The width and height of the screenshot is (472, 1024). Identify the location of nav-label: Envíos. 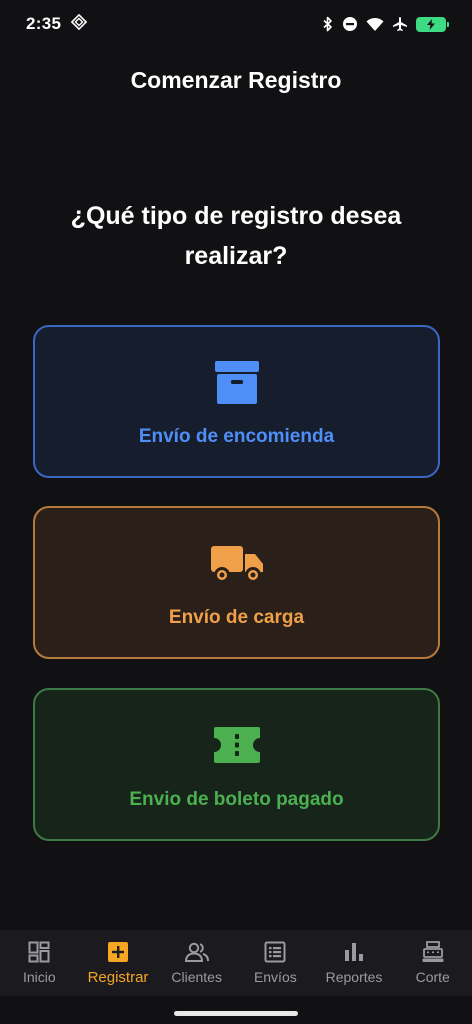
(275, 977).